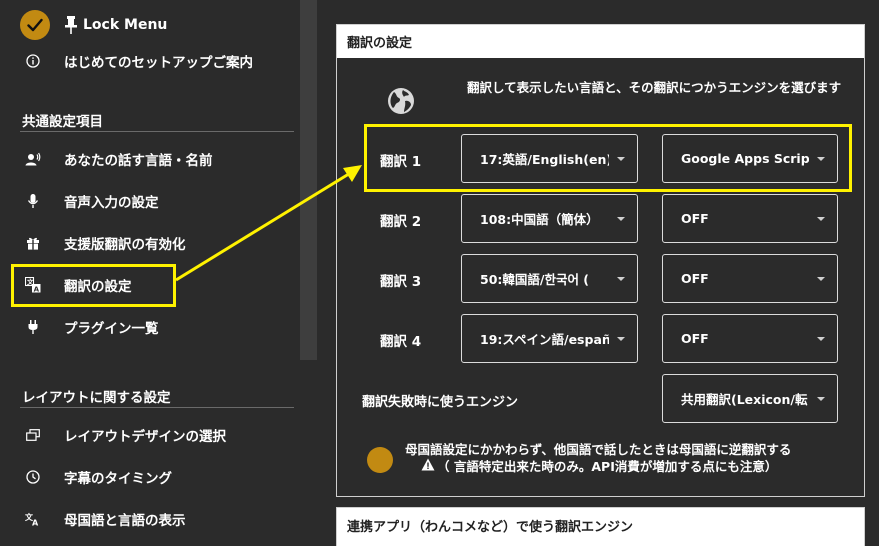 The width and height of the screenshot is (879, 546). What do you see at coordinates (750, 218) in the screenshot?
I see `translation-2-engine-select: OFF` at bounding box center [750, 218].